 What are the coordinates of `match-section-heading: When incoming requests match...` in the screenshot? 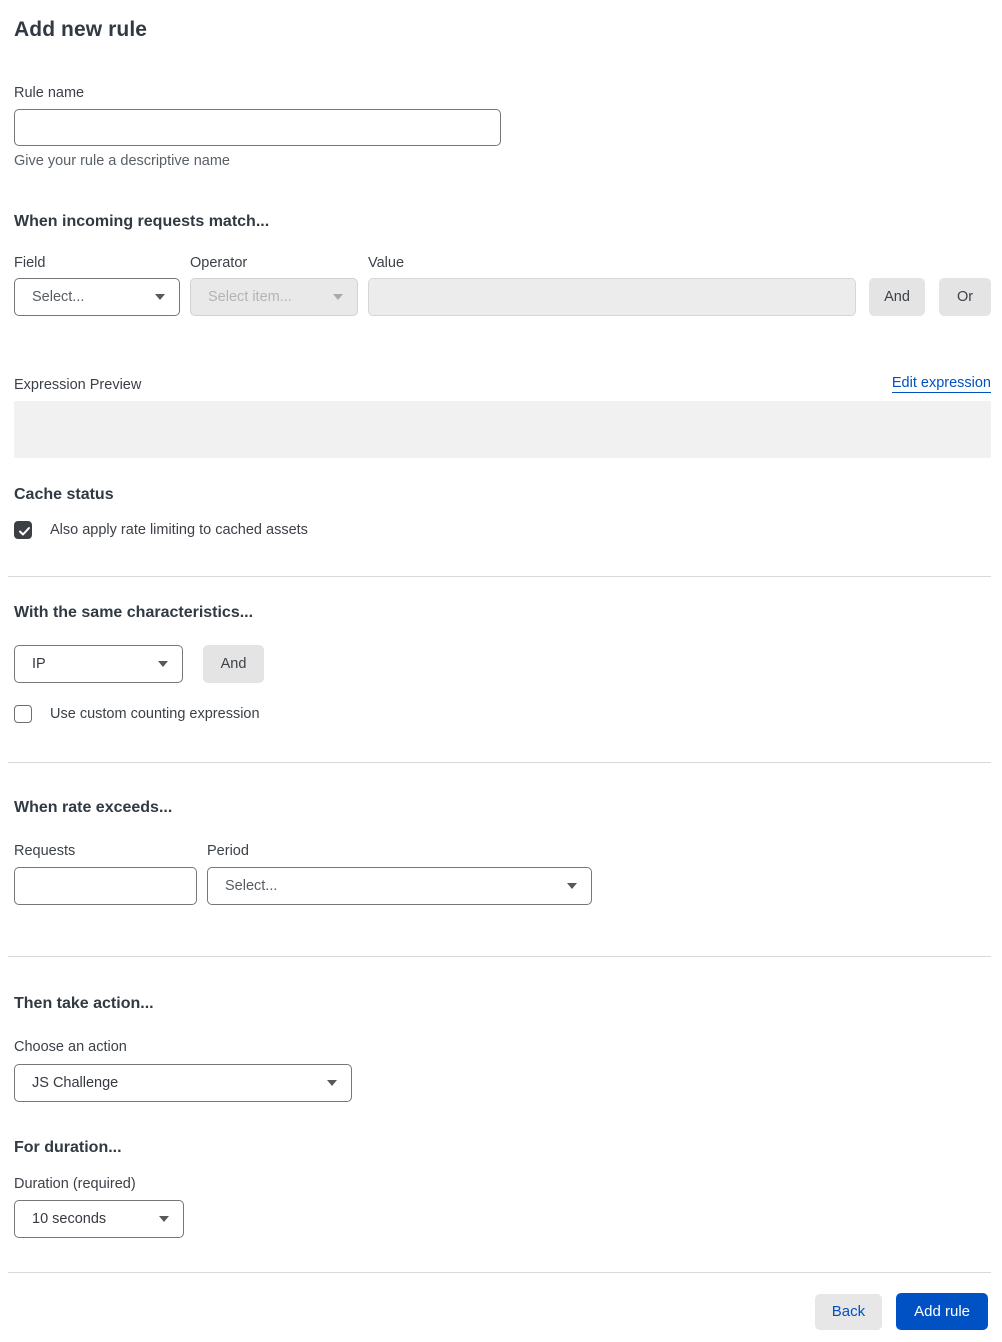 It's located at (142, 221).